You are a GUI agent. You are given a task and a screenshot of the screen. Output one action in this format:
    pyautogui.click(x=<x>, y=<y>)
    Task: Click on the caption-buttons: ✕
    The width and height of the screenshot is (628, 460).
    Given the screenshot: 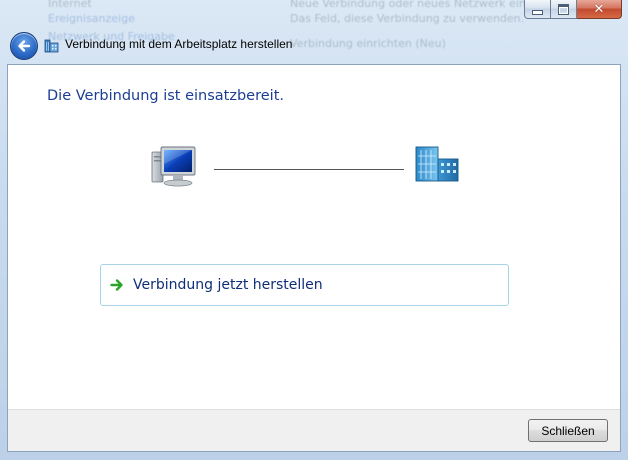 What is the action you would take?
    pyautogui.click(x=573, y=9)
    